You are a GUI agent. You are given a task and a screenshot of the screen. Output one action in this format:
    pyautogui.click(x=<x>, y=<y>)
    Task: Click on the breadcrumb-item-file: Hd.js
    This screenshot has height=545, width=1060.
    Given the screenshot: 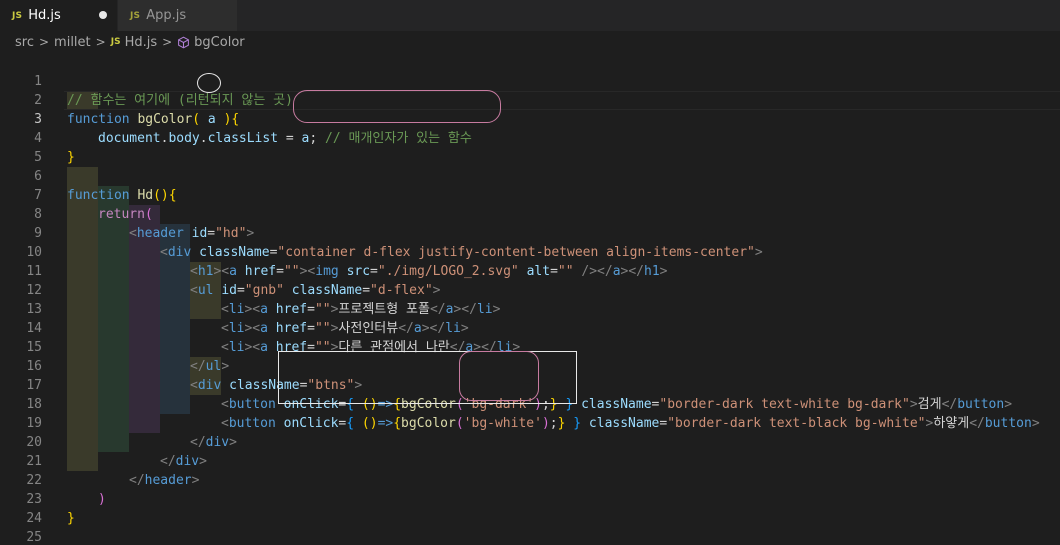 What is the action you would take?
    pyautogui.click(x=141, y=42)
    